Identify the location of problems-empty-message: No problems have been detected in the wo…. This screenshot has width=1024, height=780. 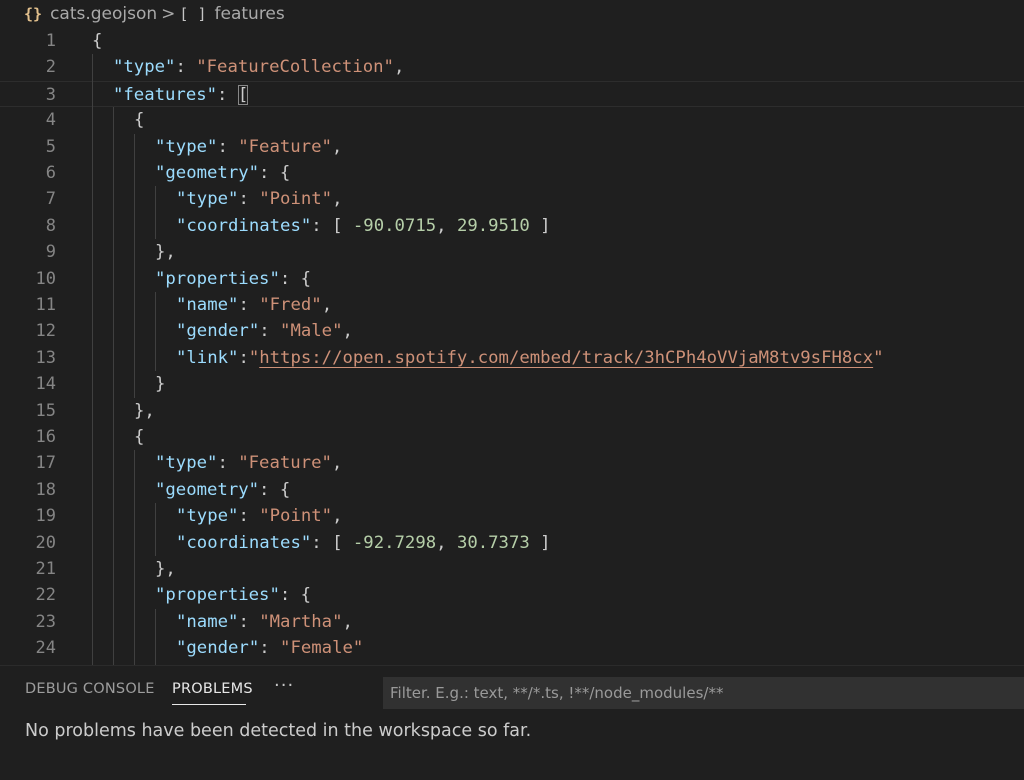
(278, 731).